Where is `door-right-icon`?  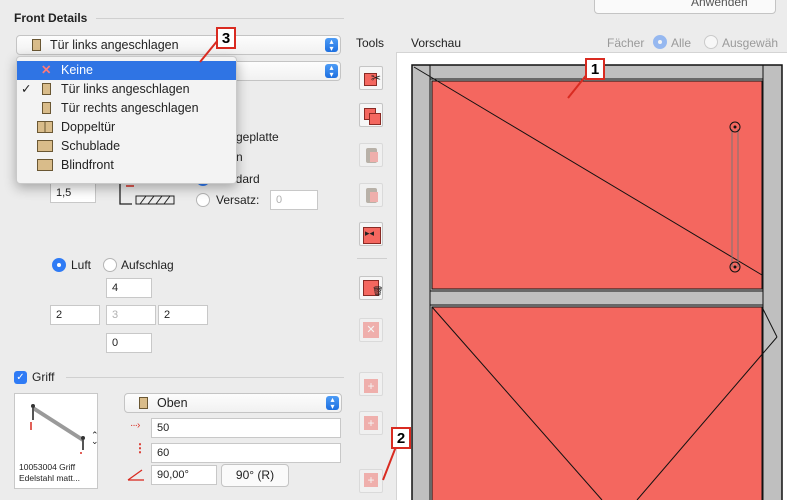
door-right-icon is located at coordinates (46, 108).